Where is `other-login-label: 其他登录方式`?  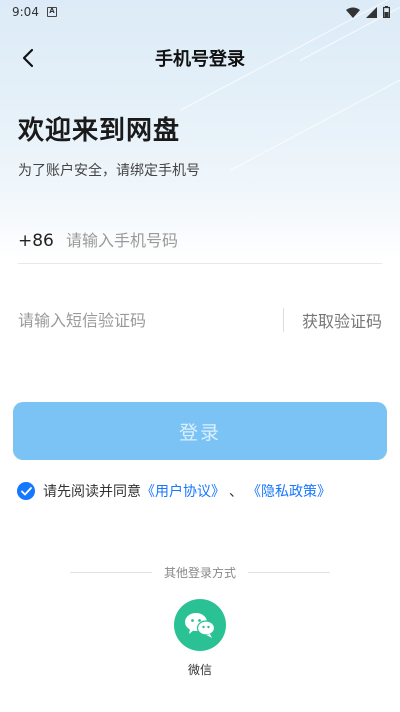
other-login-label: 其他登录方式 is located at coordinates (200, 572).